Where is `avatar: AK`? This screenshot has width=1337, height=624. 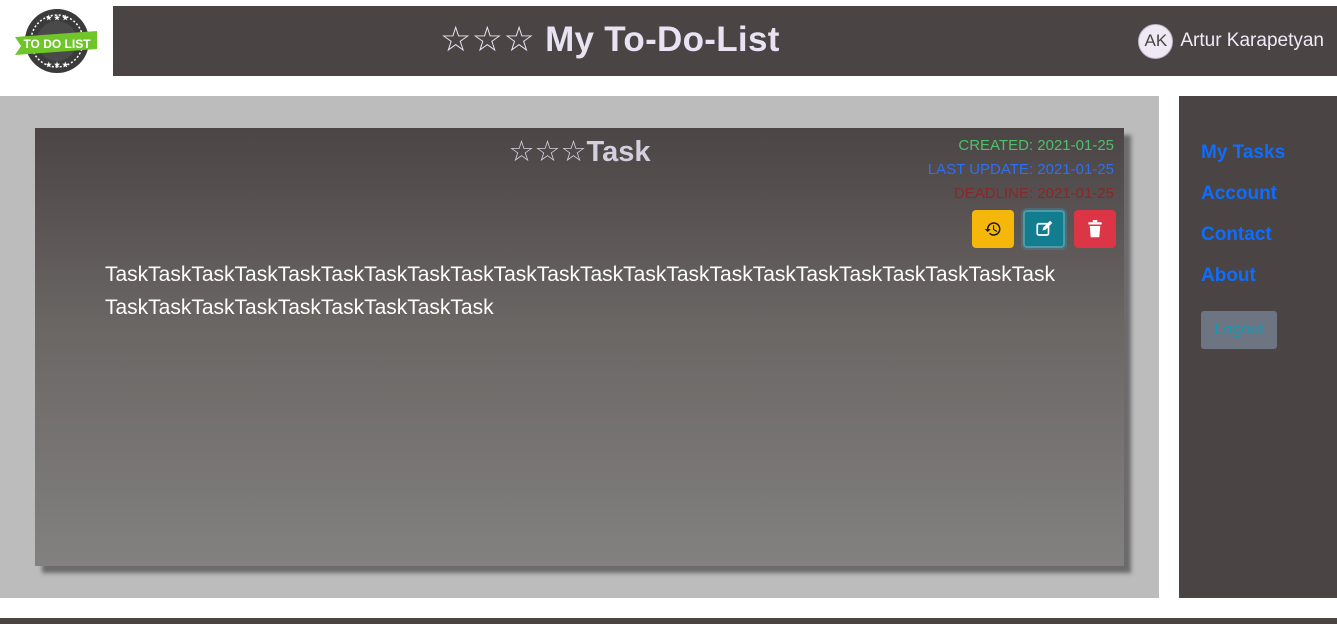
avatar: AK is located at coordinates (1156, 41).